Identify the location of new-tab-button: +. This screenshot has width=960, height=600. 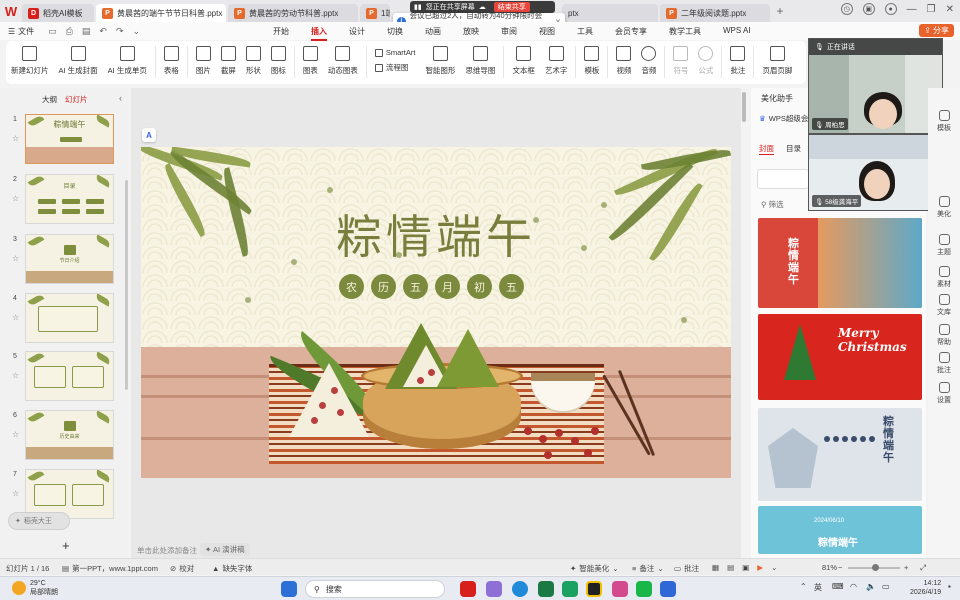
(780, 11).